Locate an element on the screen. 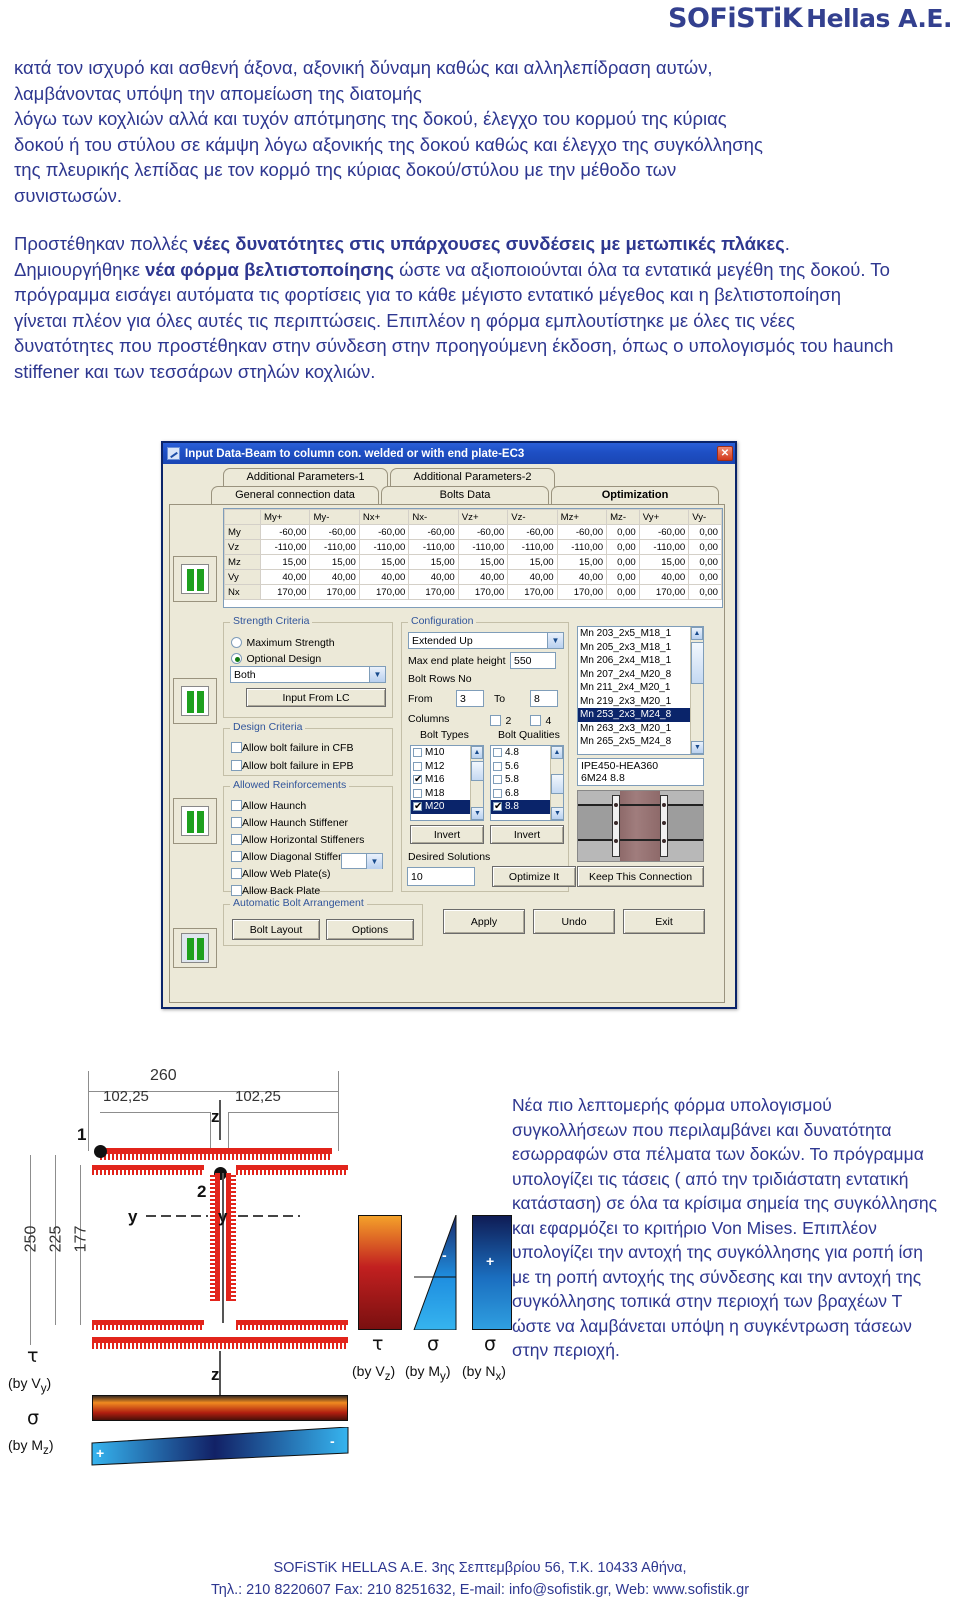  invert-bolt-types-button: Invert is located at coordinates (447, 834).